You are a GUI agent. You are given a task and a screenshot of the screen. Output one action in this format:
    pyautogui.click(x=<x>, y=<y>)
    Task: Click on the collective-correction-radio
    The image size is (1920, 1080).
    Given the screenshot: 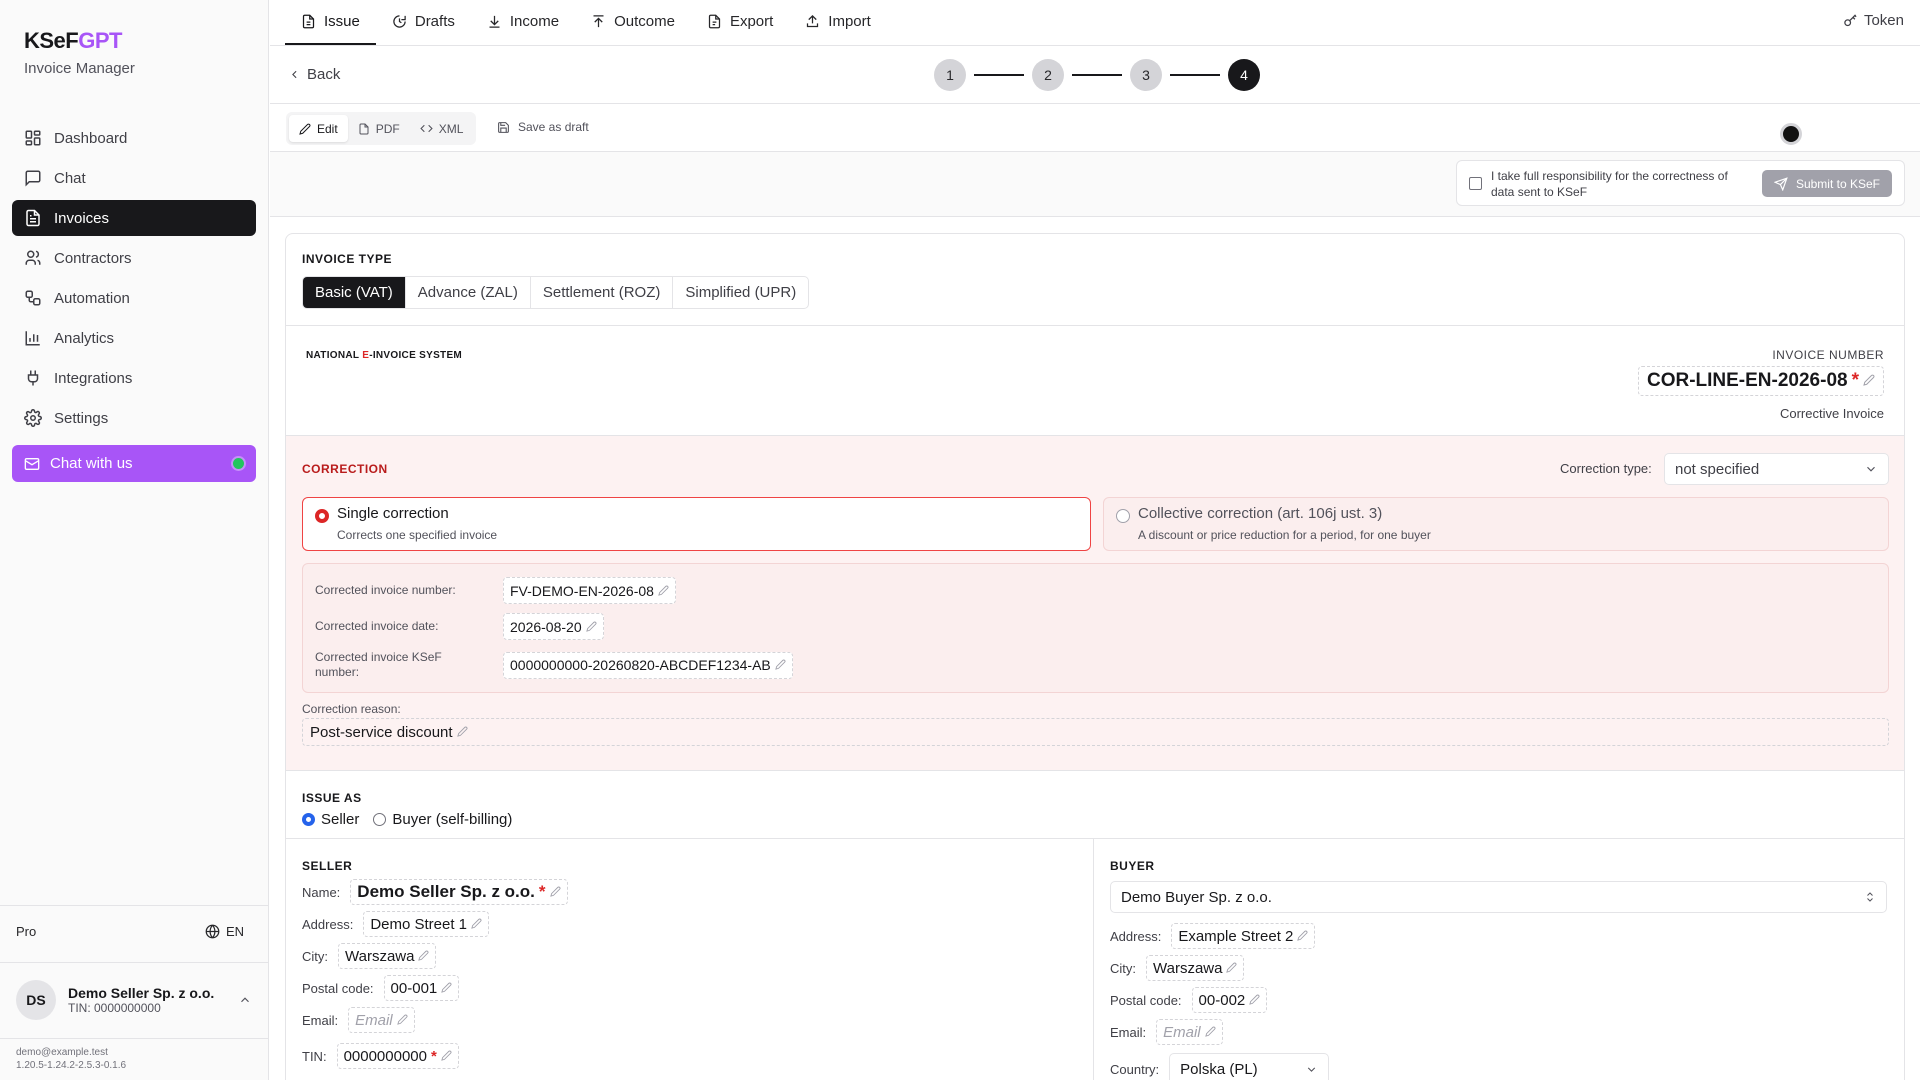 What is the action you would take?
    pyautogui.click(x=1123, y=516)
    